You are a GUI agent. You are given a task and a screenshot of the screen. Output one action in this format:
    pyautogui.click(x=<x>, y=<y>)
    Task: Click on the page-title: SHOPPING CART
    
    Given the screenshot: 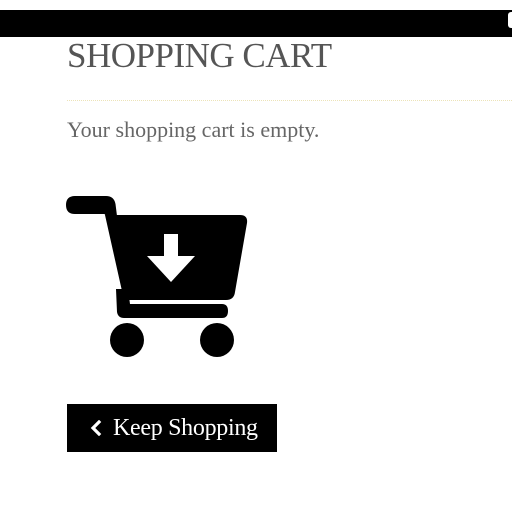 What is the action you would take?
    pyautogui.click(x=199, y=55)
    